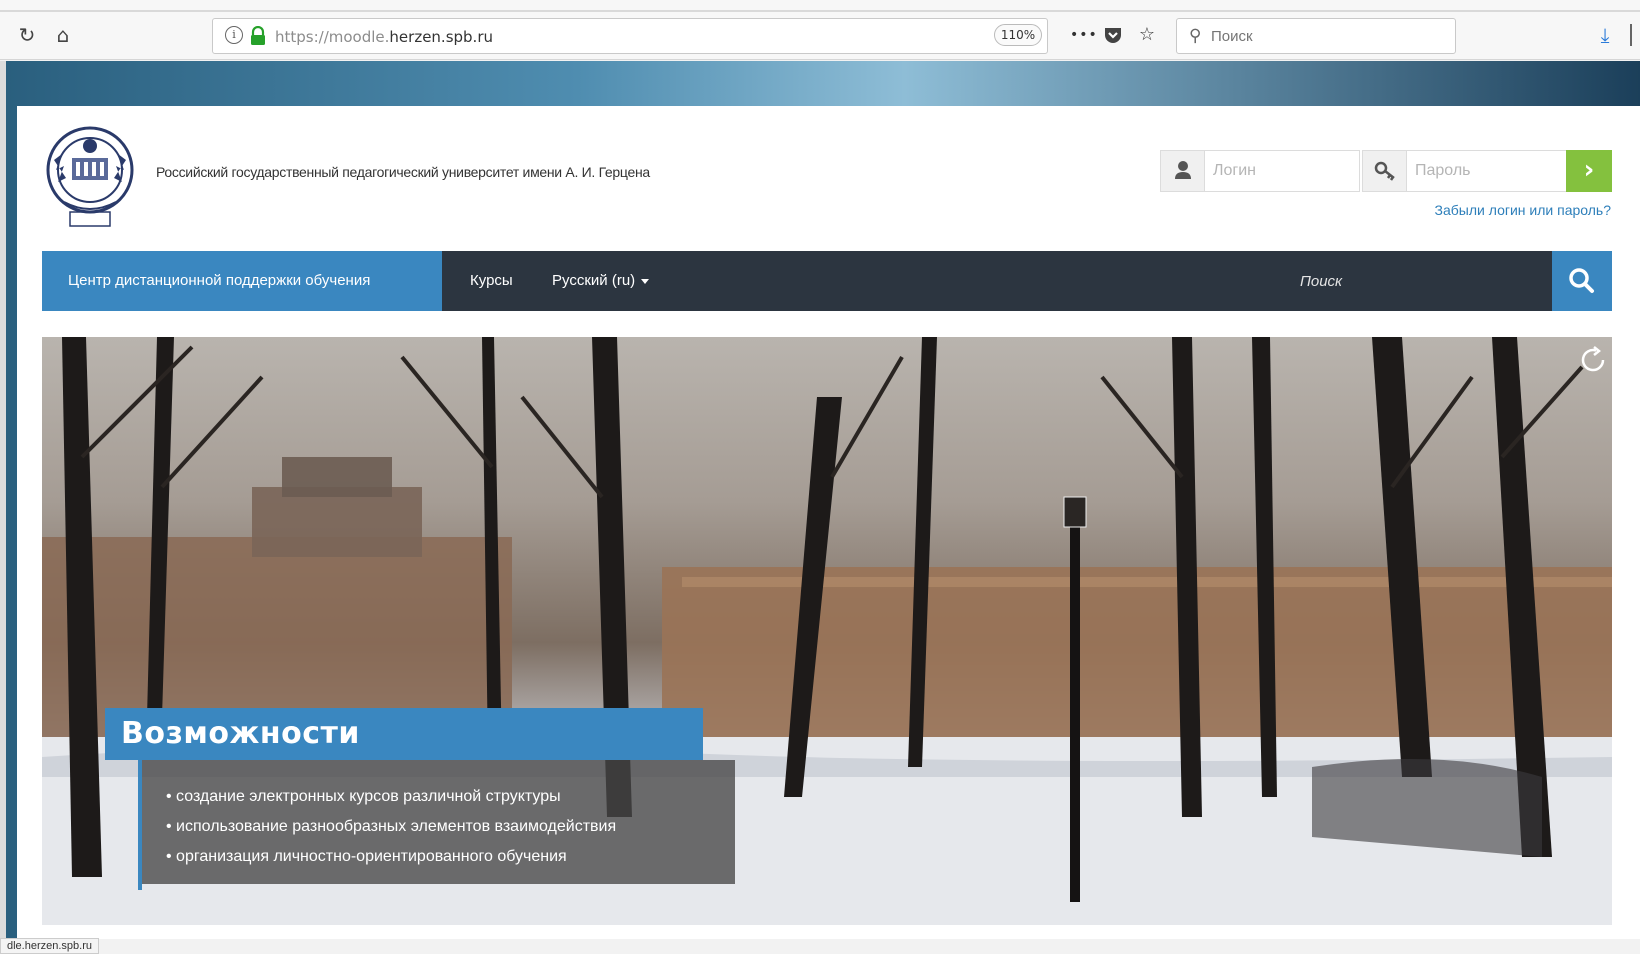 The image size is (1640, 954). What do you see at coordinates (63, 35) in the screenshot?
I see `home-icon: ⌂` at bounding box center [63, 35].